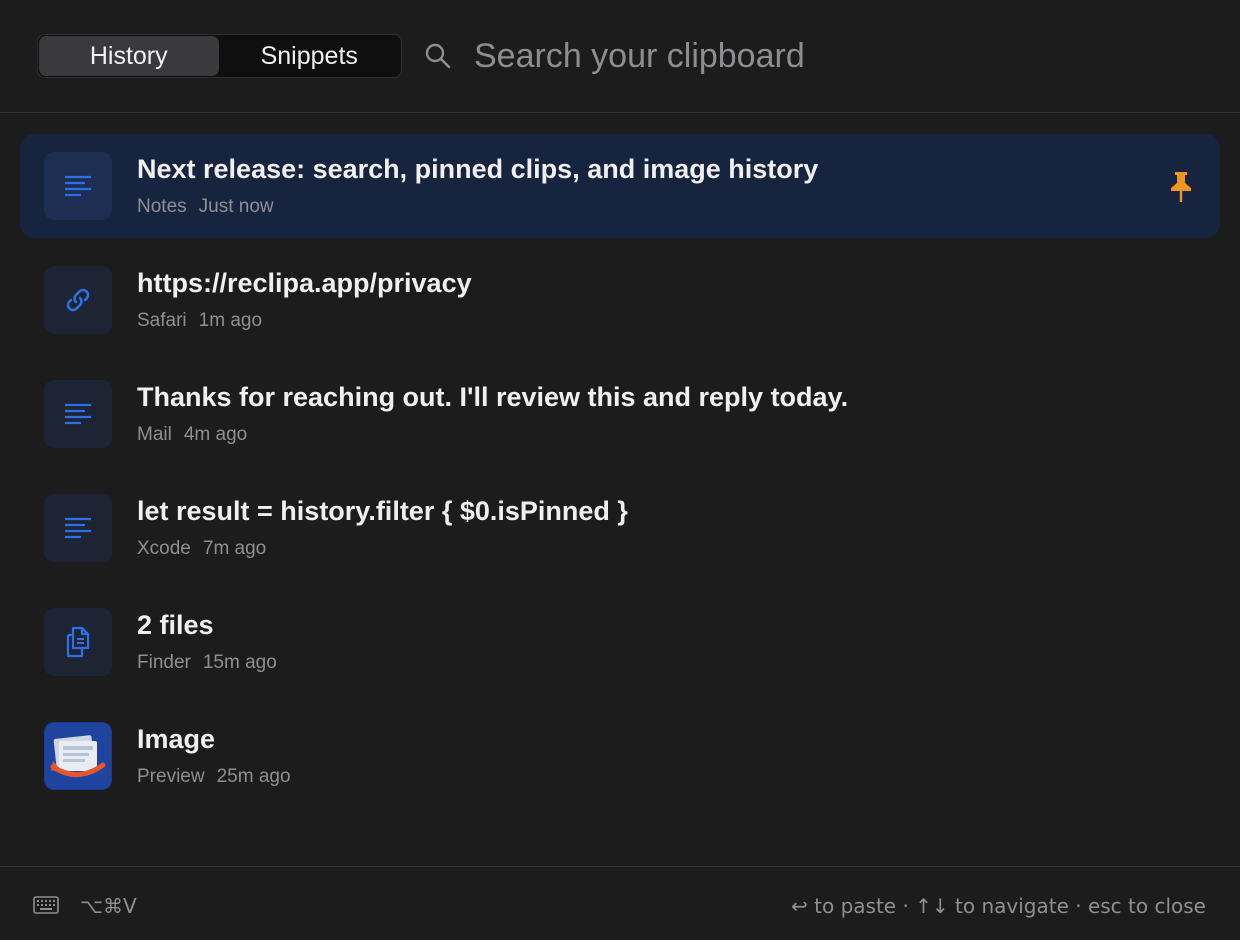 Image resolution: width=1240 pixels, height=940 pixels. Describe the element at coordinates (176, 739) in the screenshot. I see `item-title: Image` at that location.